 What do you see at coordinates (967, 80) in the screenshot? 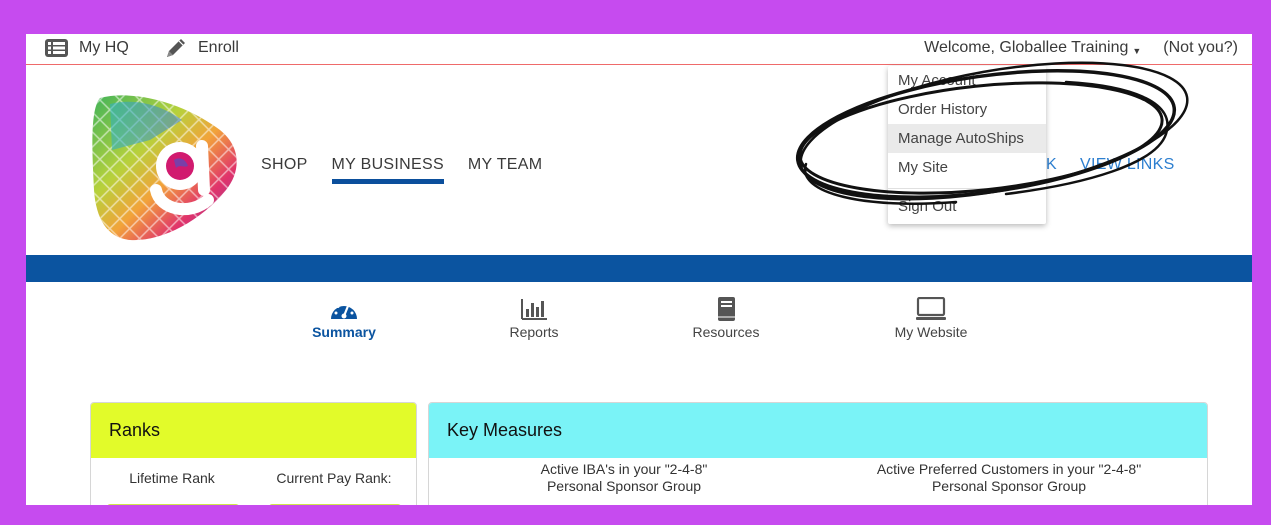
I see `menu-item-my-account: My Account` at bounding box center [967, 80].